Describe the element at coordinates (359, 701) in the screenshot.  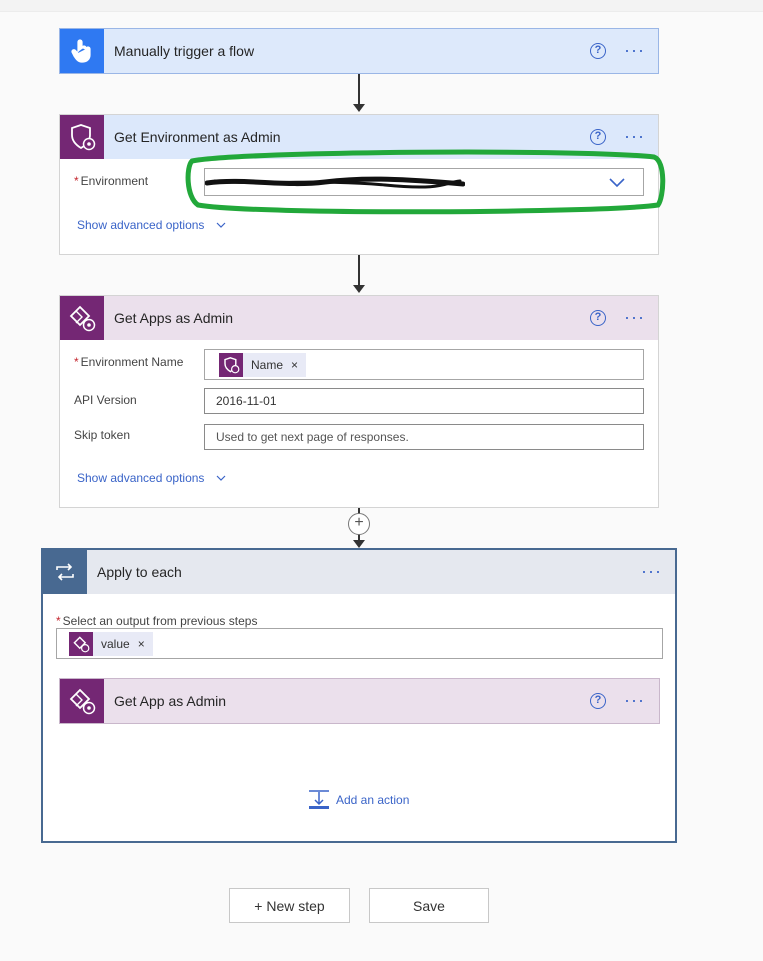
I see `get-app-card: Get App as Admin ? ···` at that location.